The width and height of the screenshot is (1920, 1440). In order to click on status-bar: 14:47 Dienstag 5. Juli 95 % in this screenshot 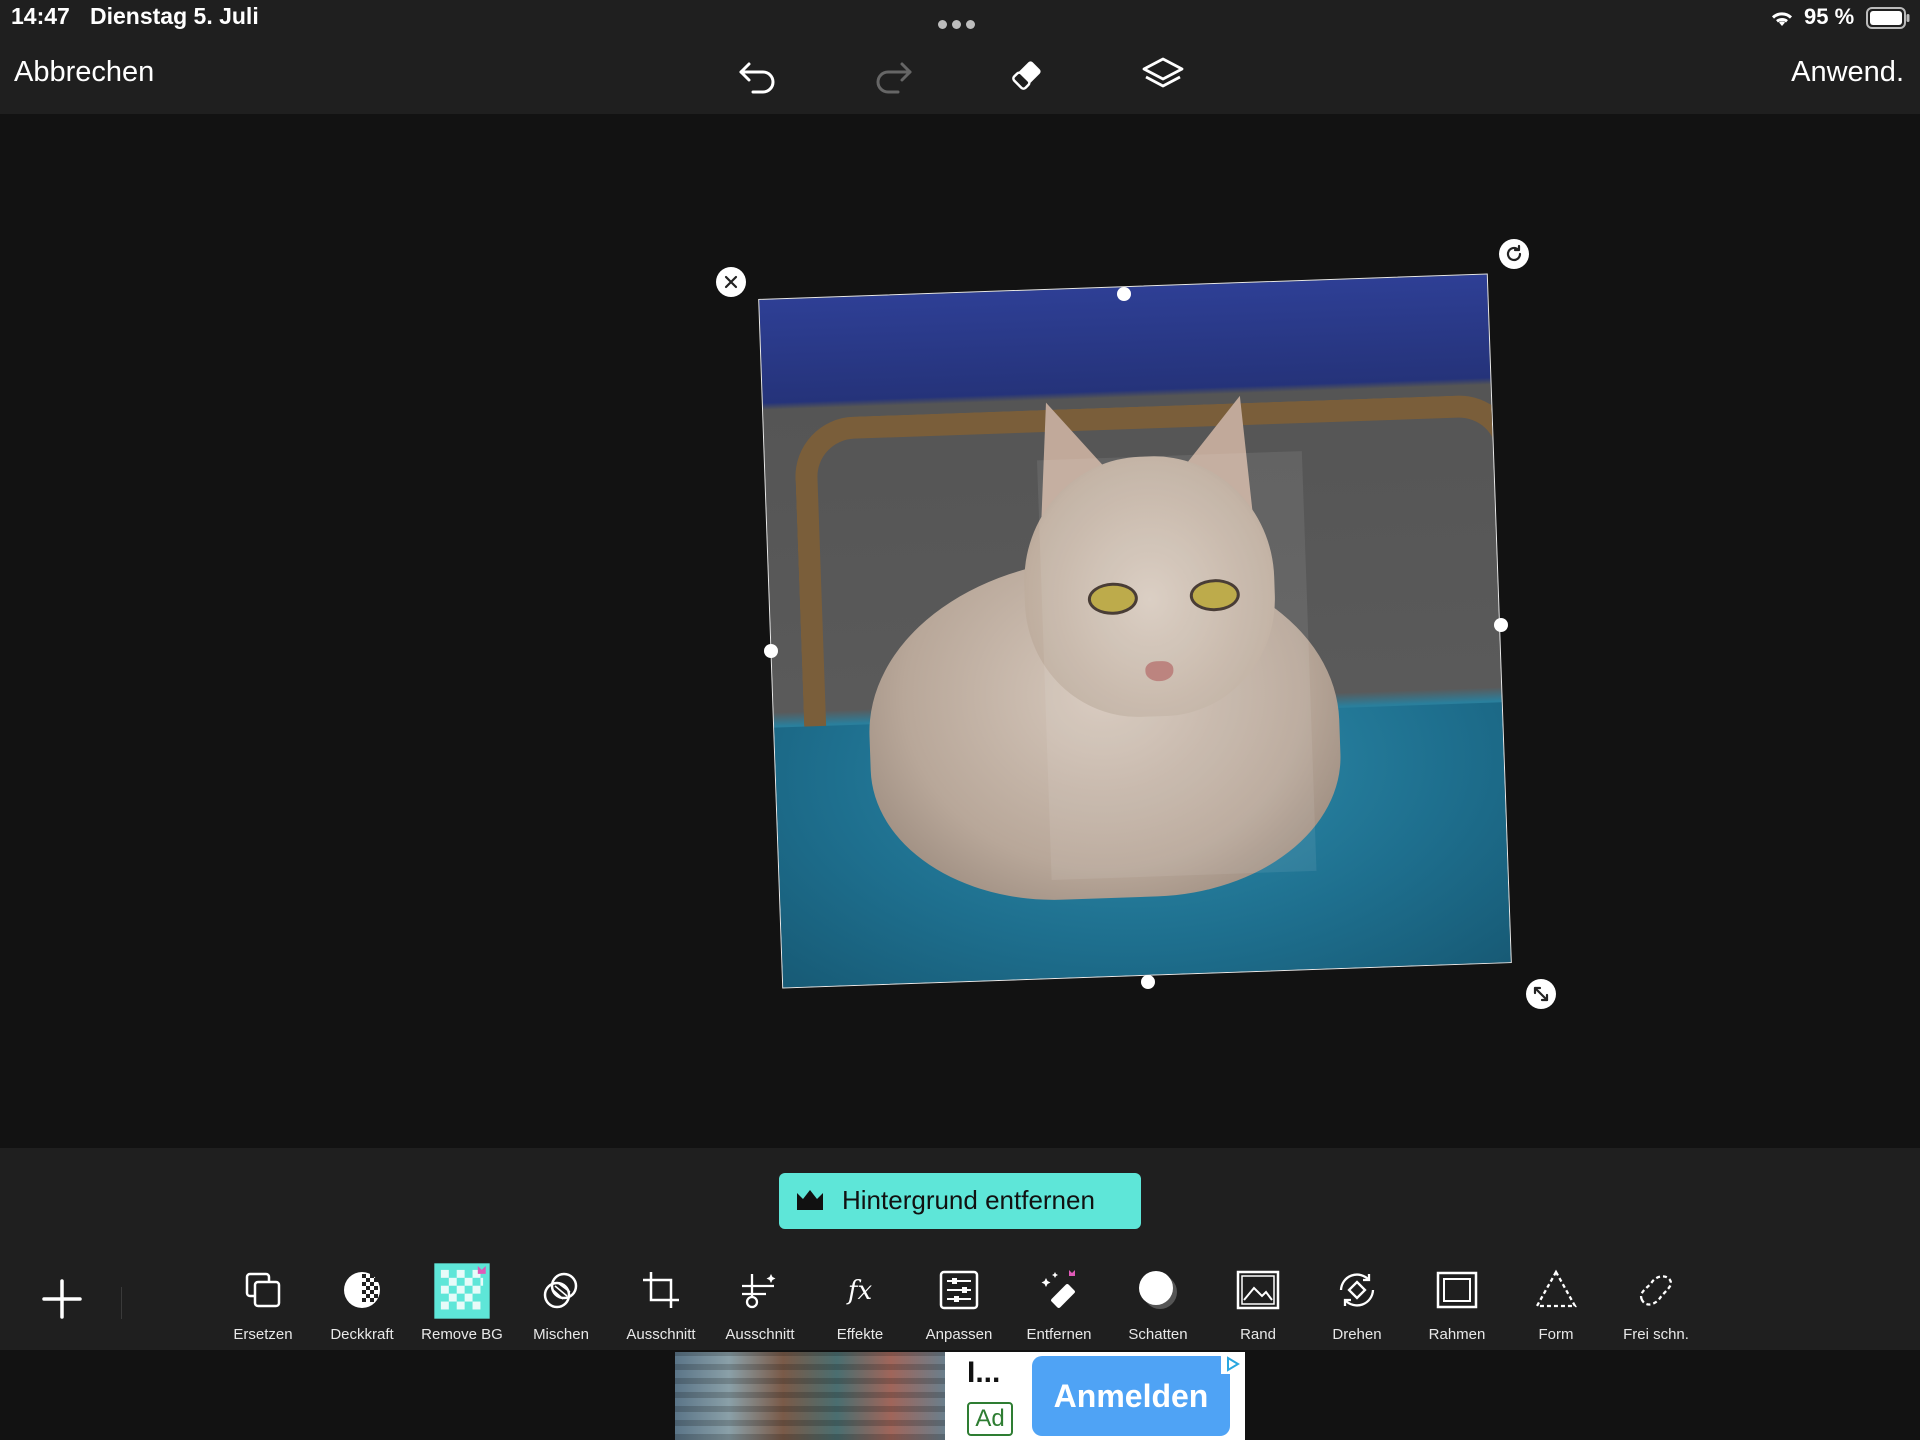, I will do `click(960, 18)`.